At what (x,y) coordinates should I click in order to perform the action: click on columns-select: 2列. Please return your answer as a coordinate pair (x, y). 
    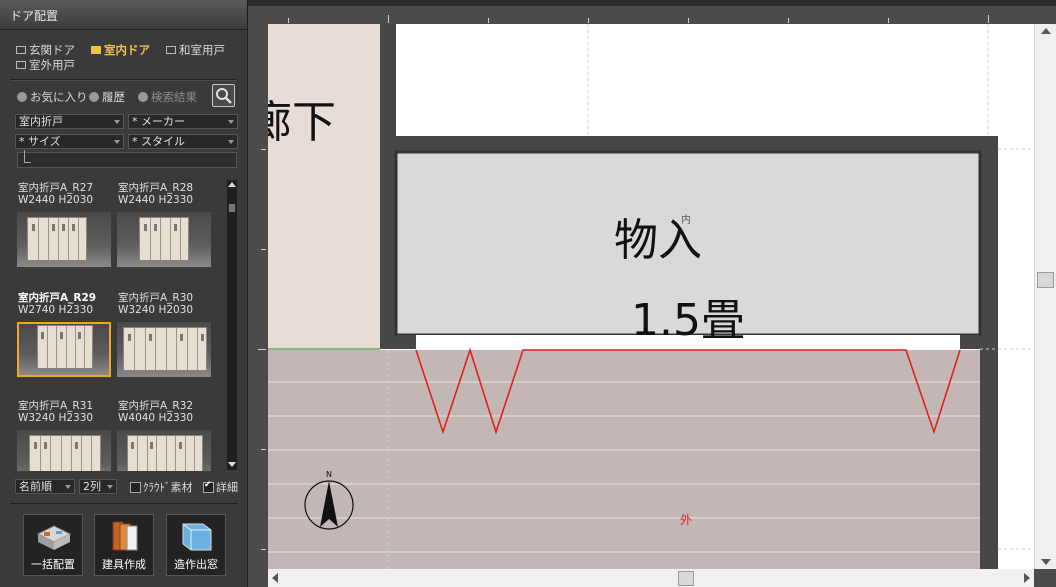
    Looking at the image, I should click on (98, 486).